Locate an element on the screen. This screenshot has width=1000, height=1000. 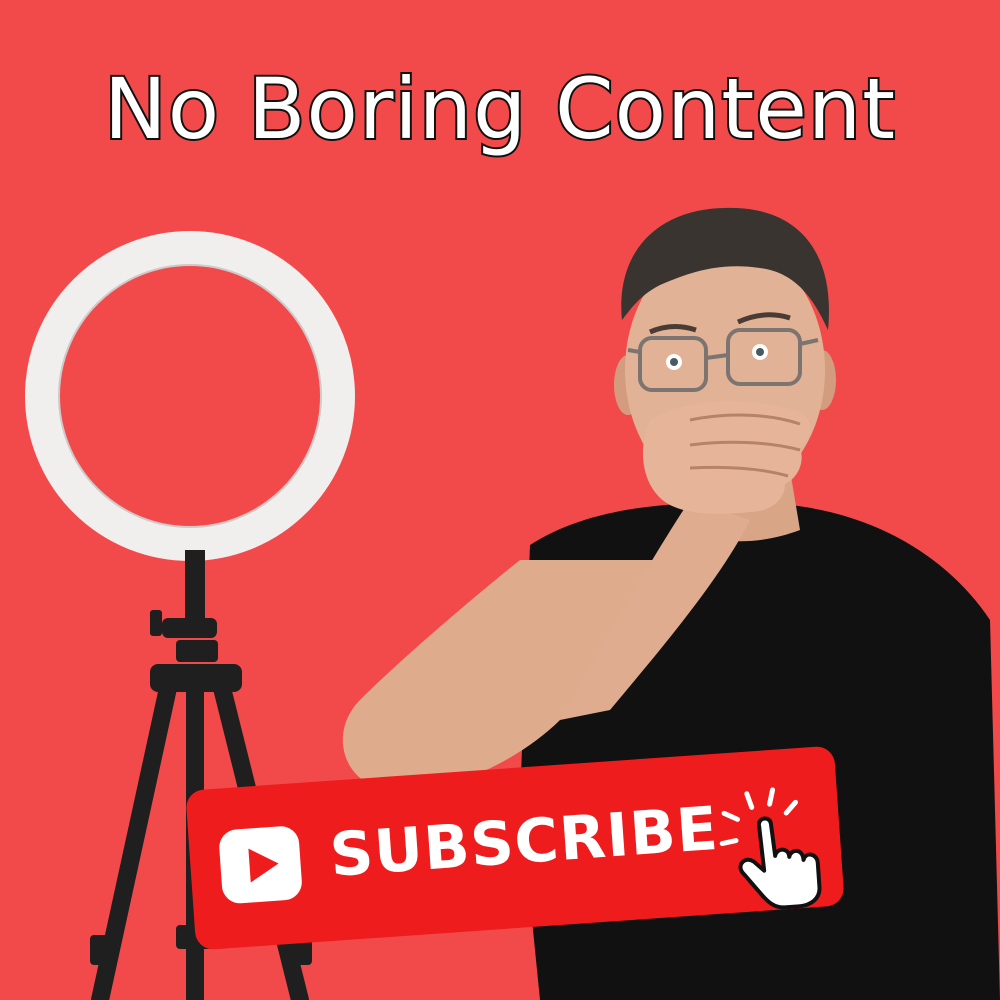
ring-light-icon is located at coordinates (190, 396).